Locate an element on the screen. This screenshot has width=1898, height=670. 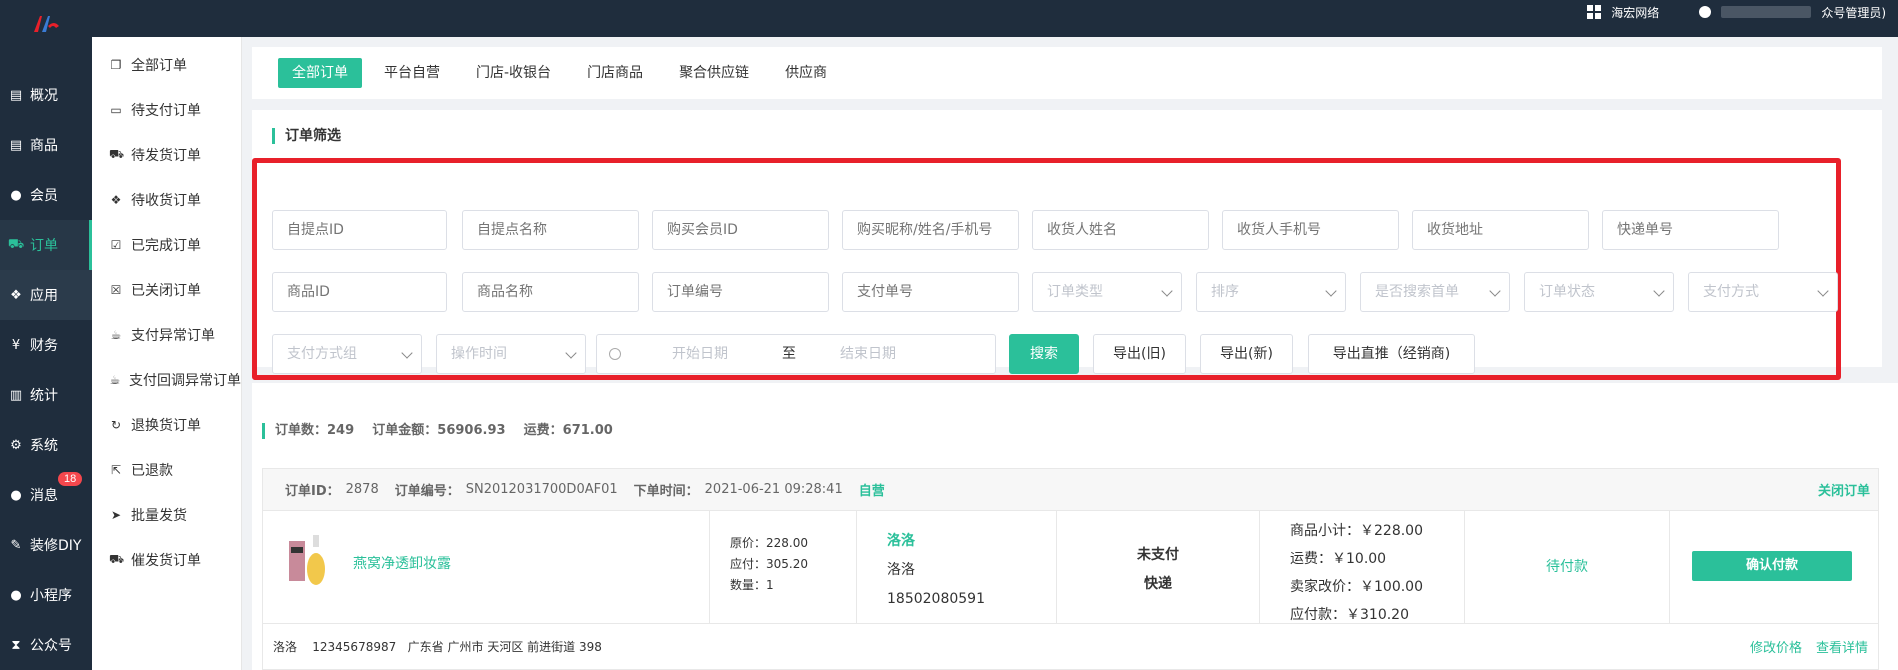
pay-status: 未支付 is located at coordinates (1158, 555).